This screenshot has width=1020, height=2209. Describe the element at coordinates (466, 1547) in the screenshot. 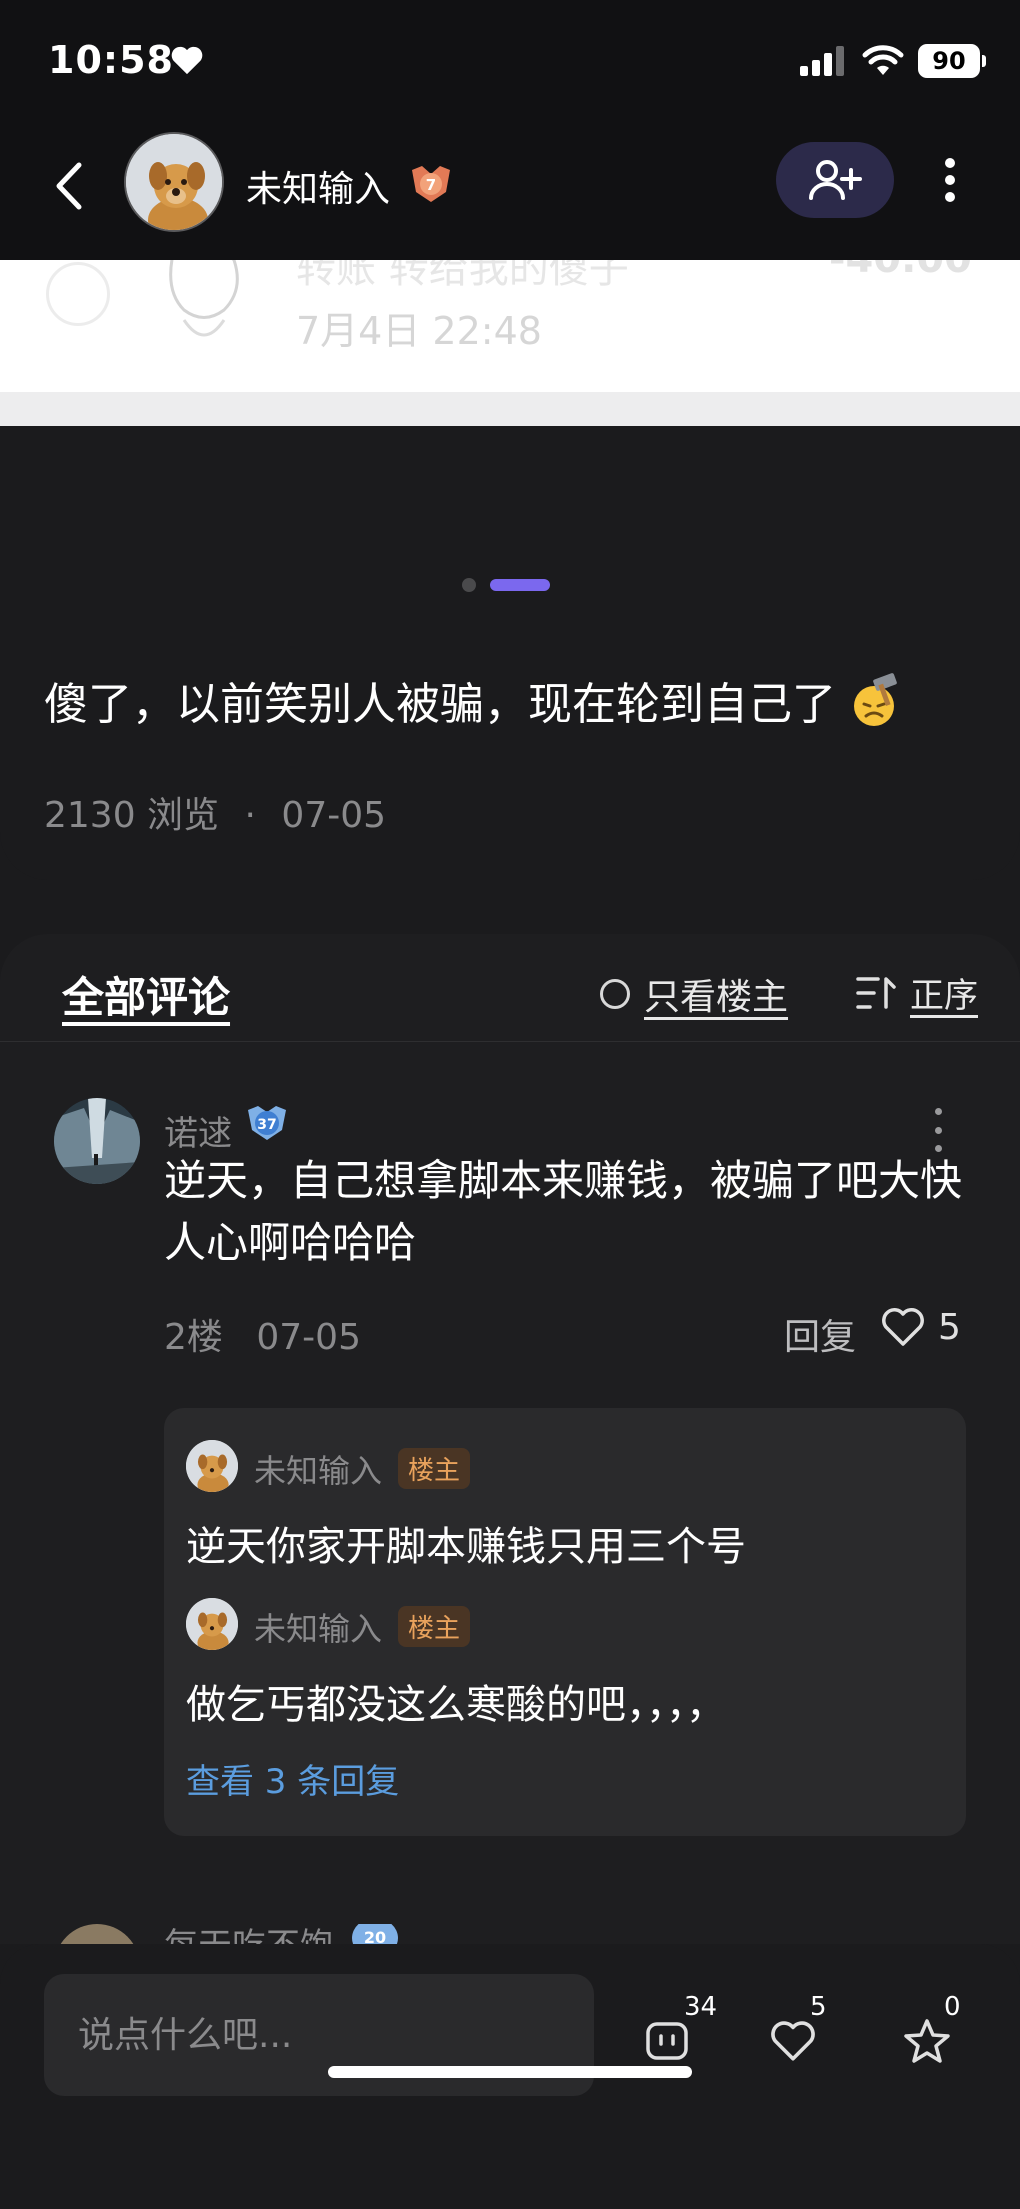

I see `reply-text: 逆天你家开脚本赚钱只用三个号` at that location.